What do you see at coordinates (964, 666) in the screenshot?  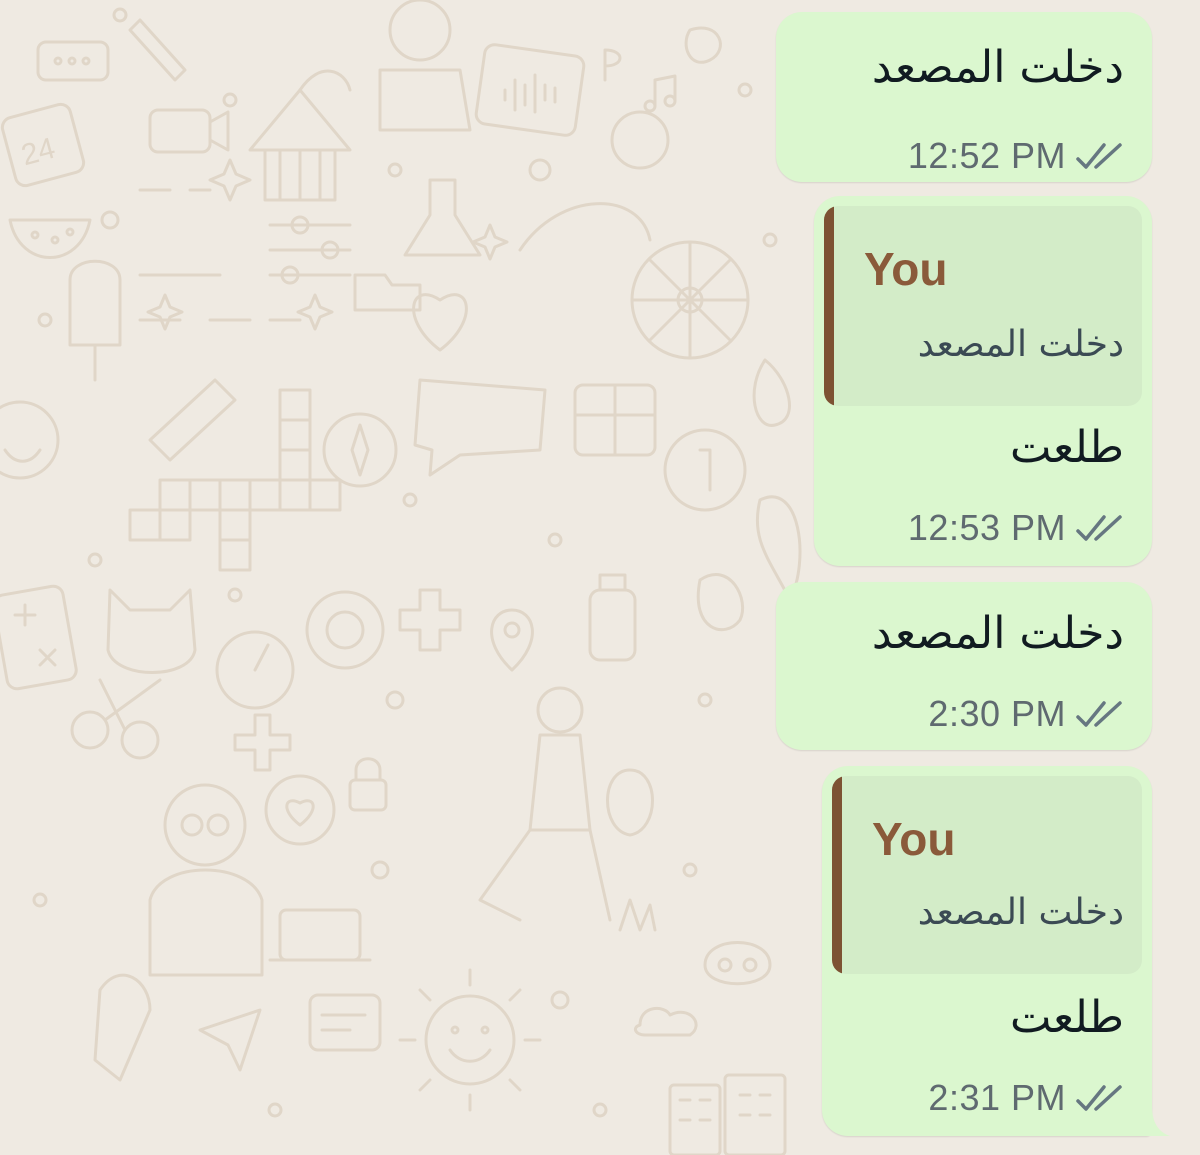 I see `message-bubble: دخلت المصعد 2:30 PM` at bounding box center [964, 666].